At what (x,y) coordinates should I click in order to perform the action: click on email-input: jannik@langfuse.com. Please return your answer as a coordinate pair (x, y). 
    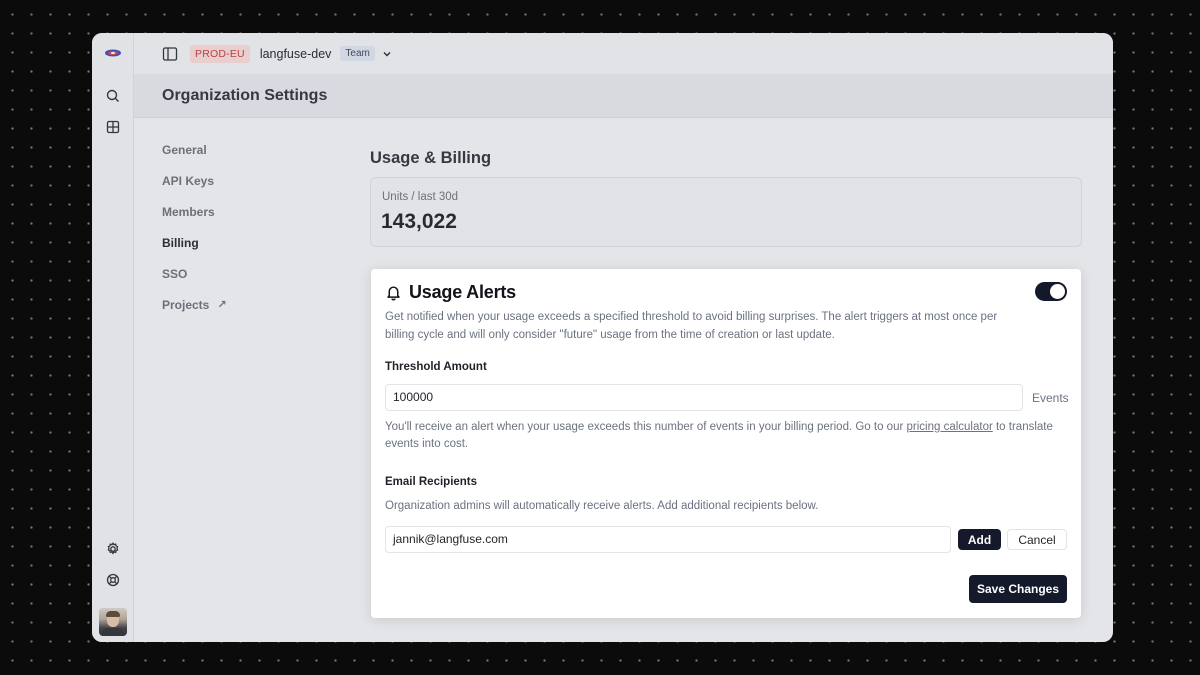
    Looking at the image, I should click on (668, 539).